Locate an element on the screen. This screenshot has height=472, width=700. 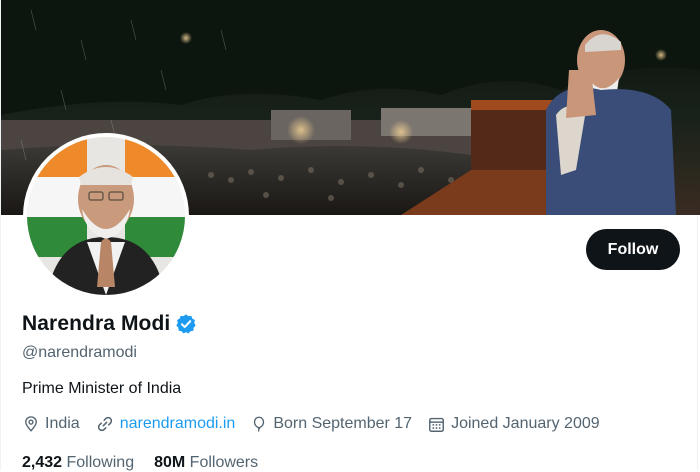
calendar-icon is located at coordinates (437, 424).